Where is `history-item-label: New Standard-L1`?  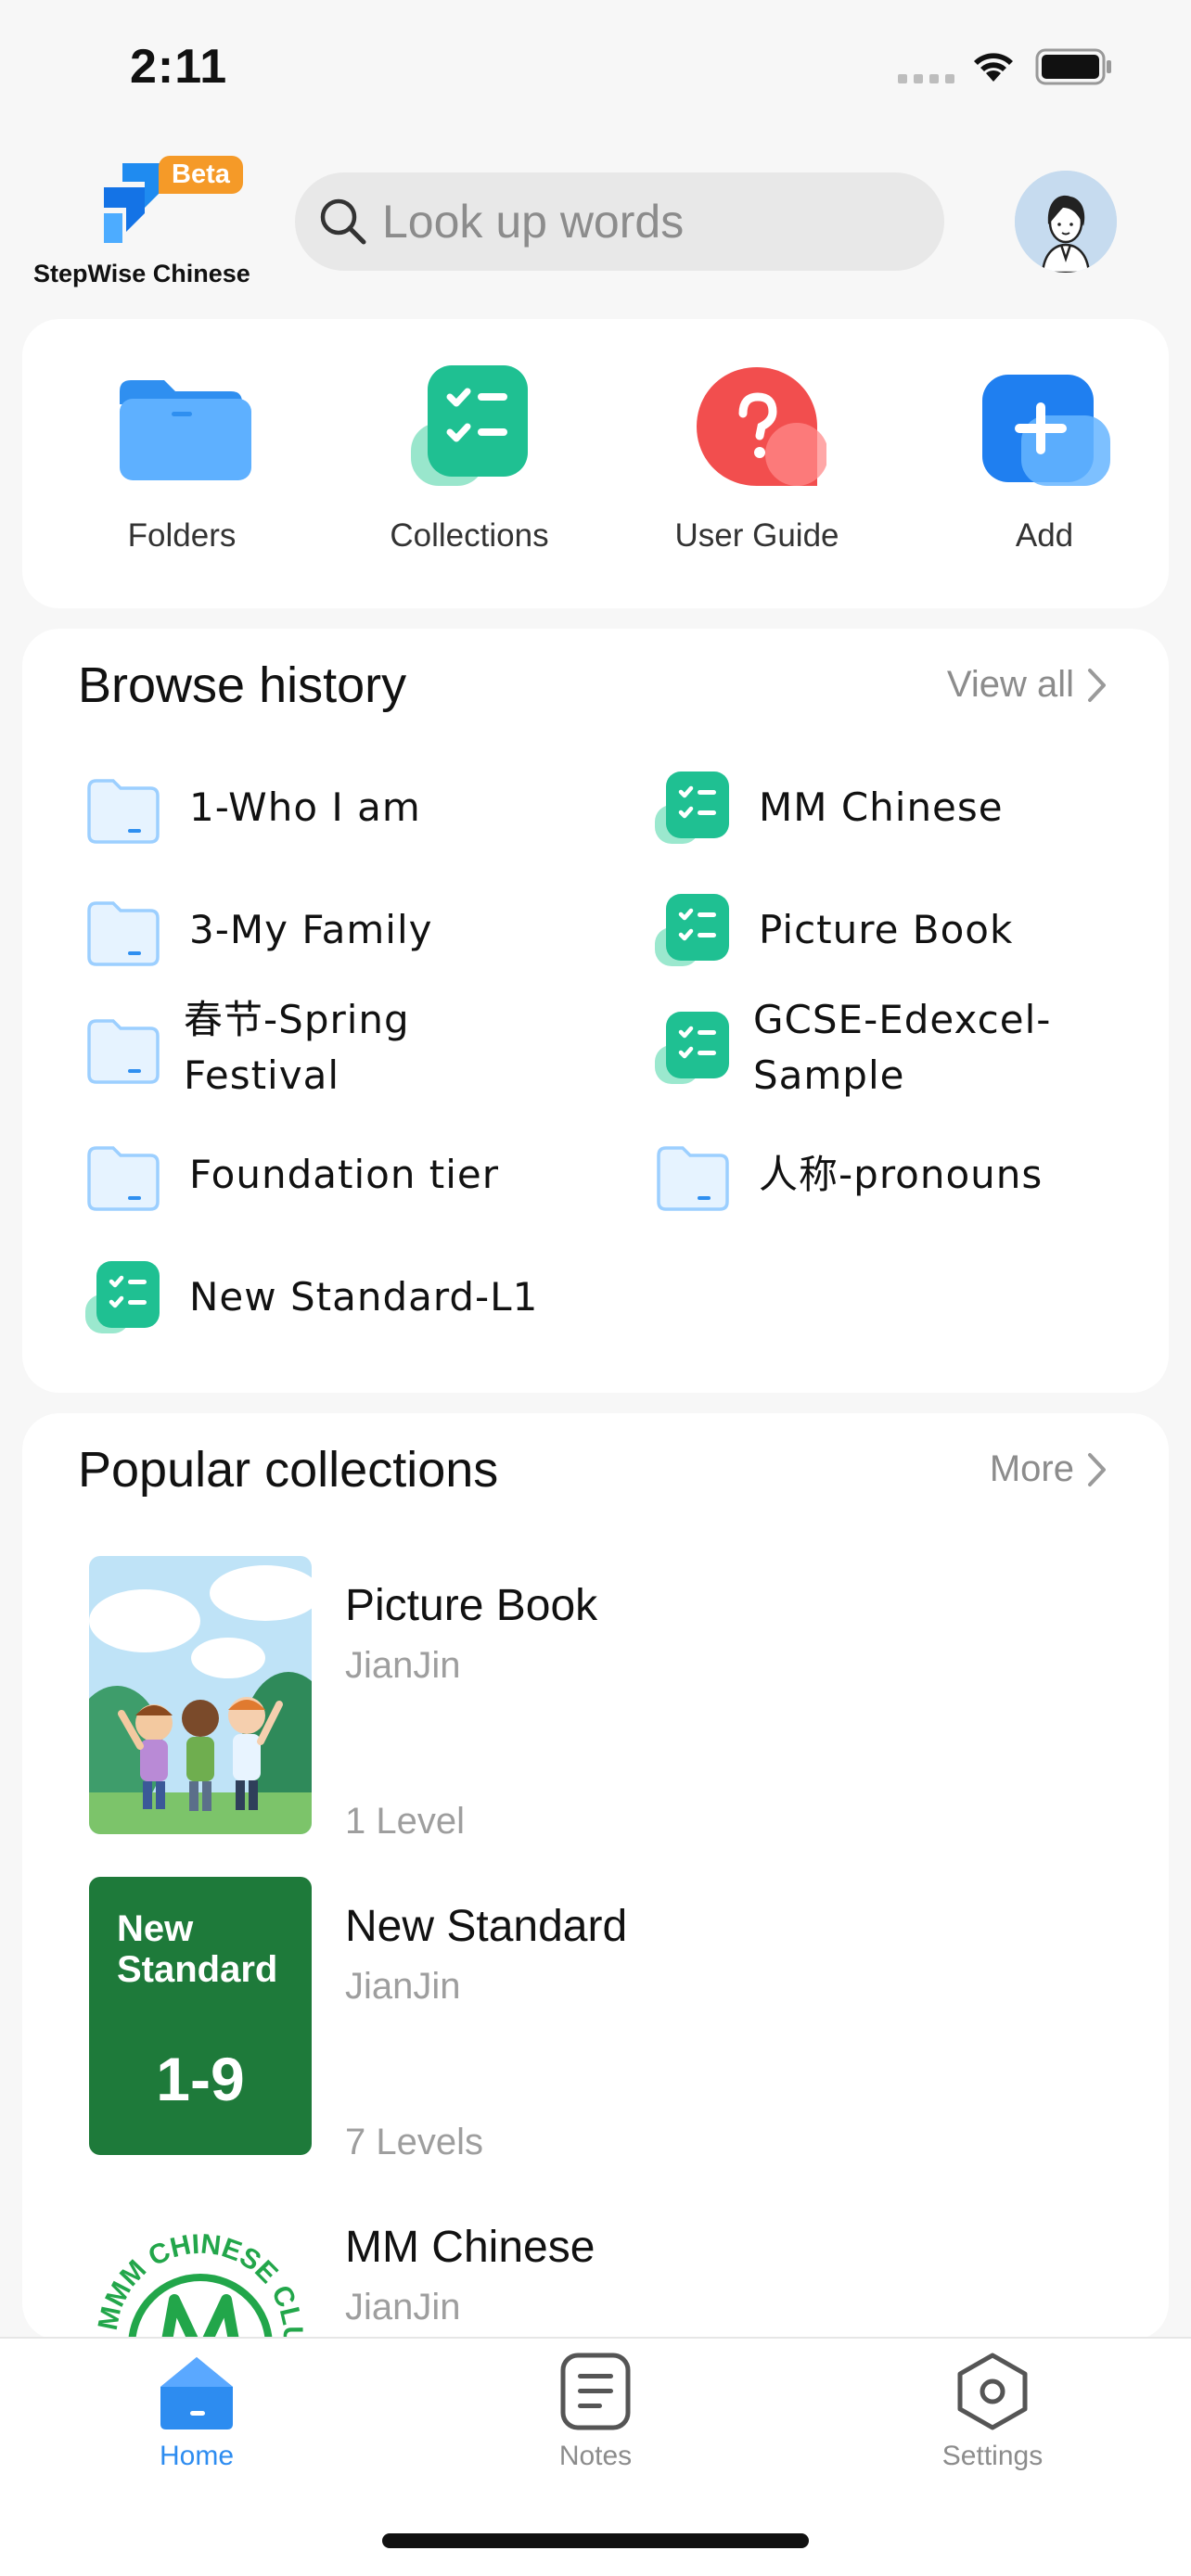
history-item-label: New Standard-L1 is located at coordinates (364, 1297).